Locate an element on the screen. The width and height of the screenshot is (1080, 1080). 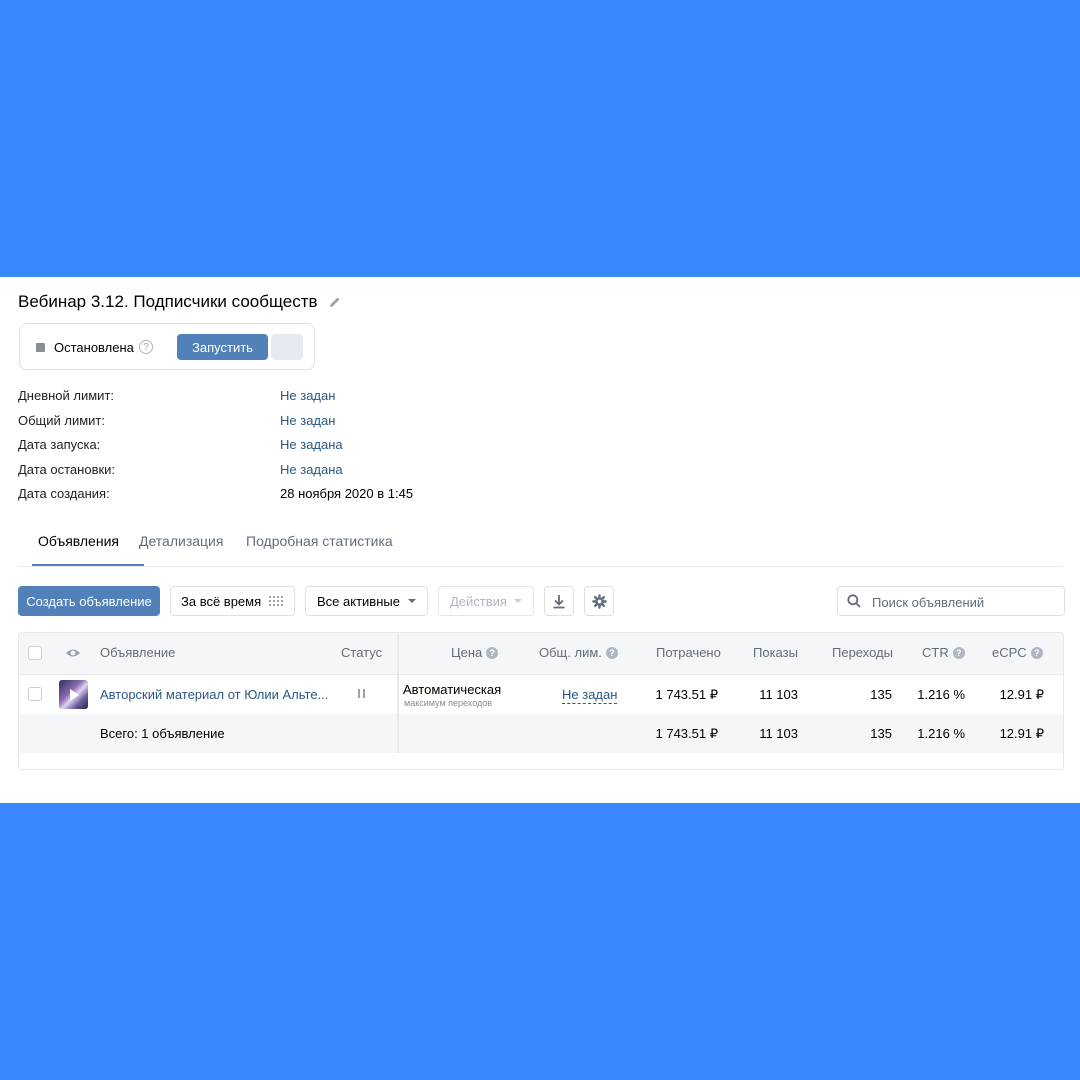
prop-value: 28 ноября 2020 в 1:45 is located at coordinates (347, 493).